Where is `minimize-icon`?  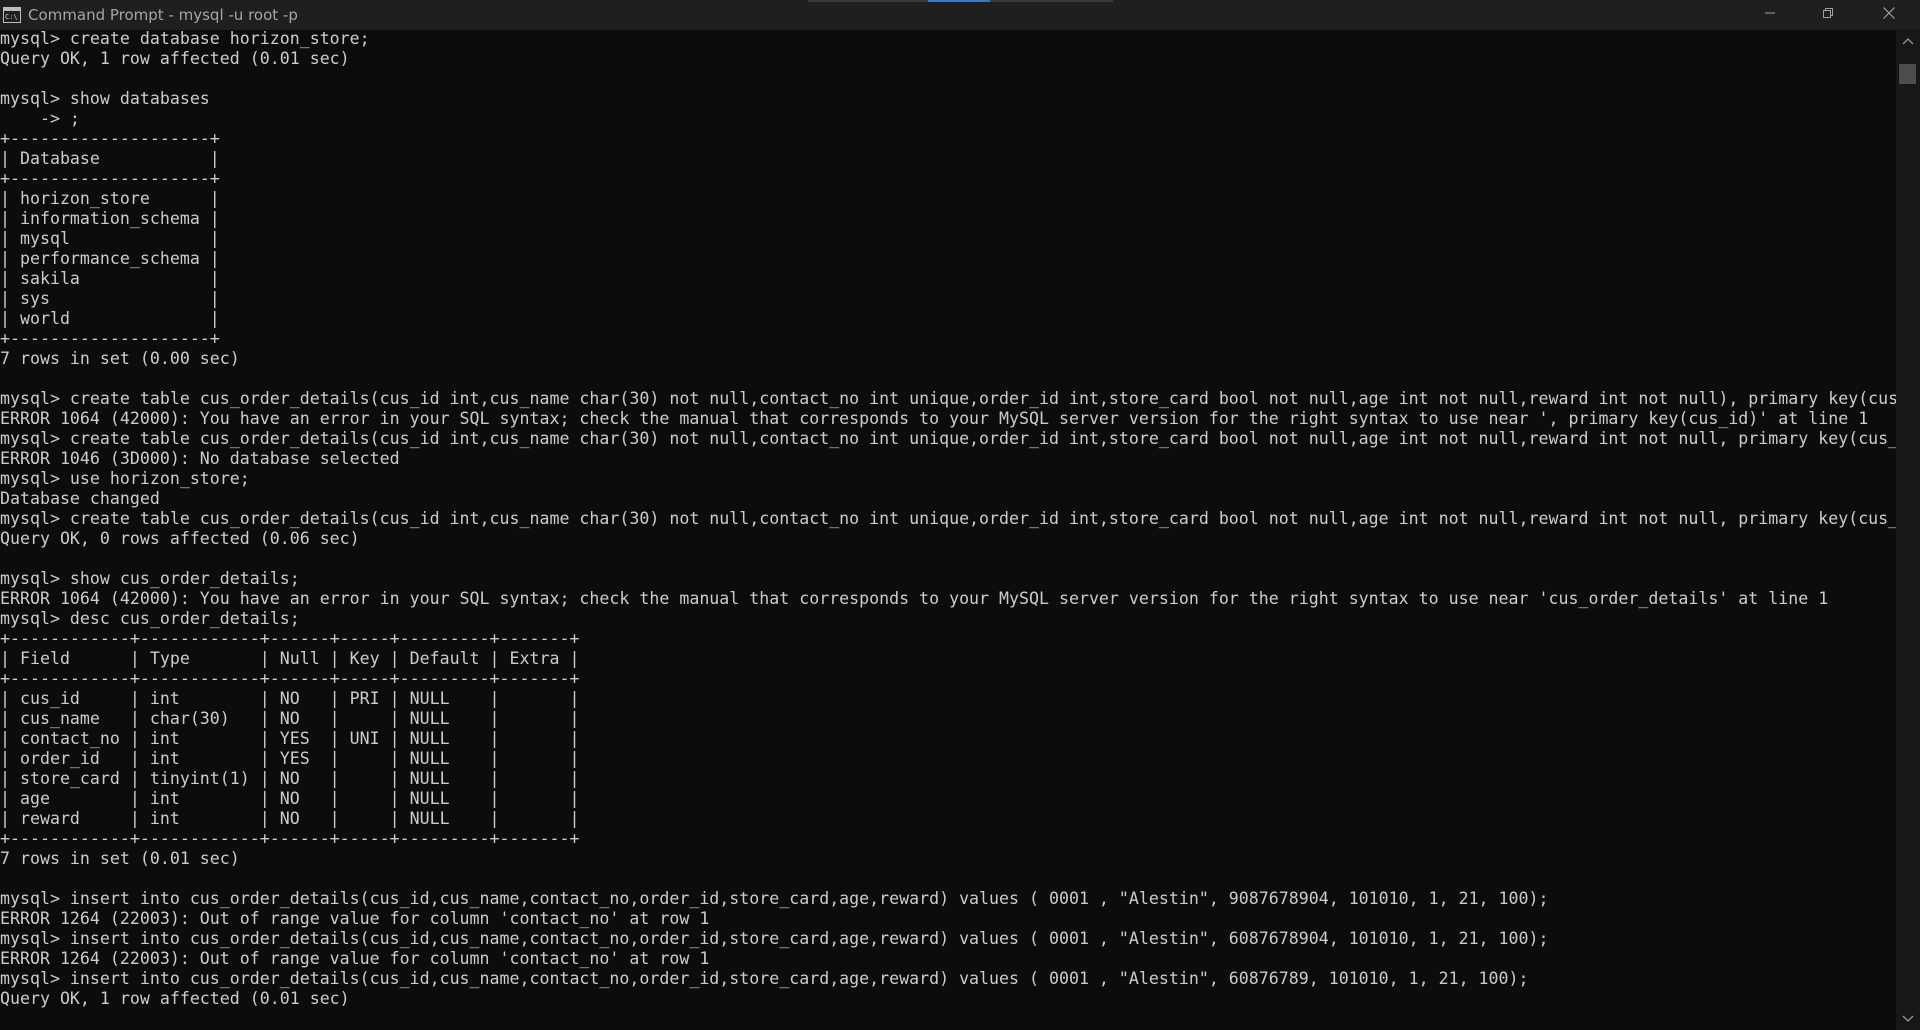 minimize-icon is located at coordinates (1770, 15).